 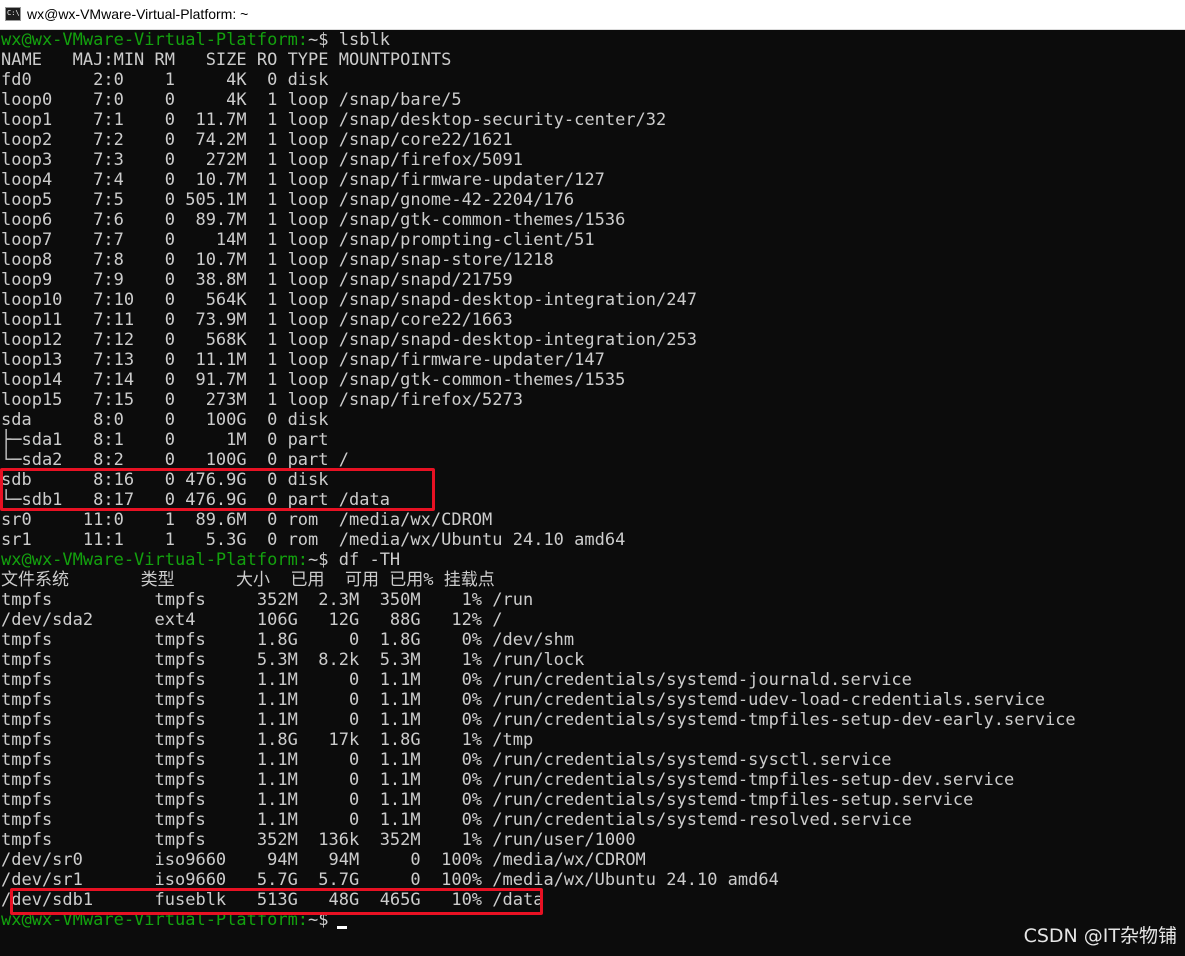 What do you see at coordinates (165, 440) in the screenshot?
I see `terminal-line: ├─sda1 8:1 0 1M 0 part` at bounding box center [165, 440].